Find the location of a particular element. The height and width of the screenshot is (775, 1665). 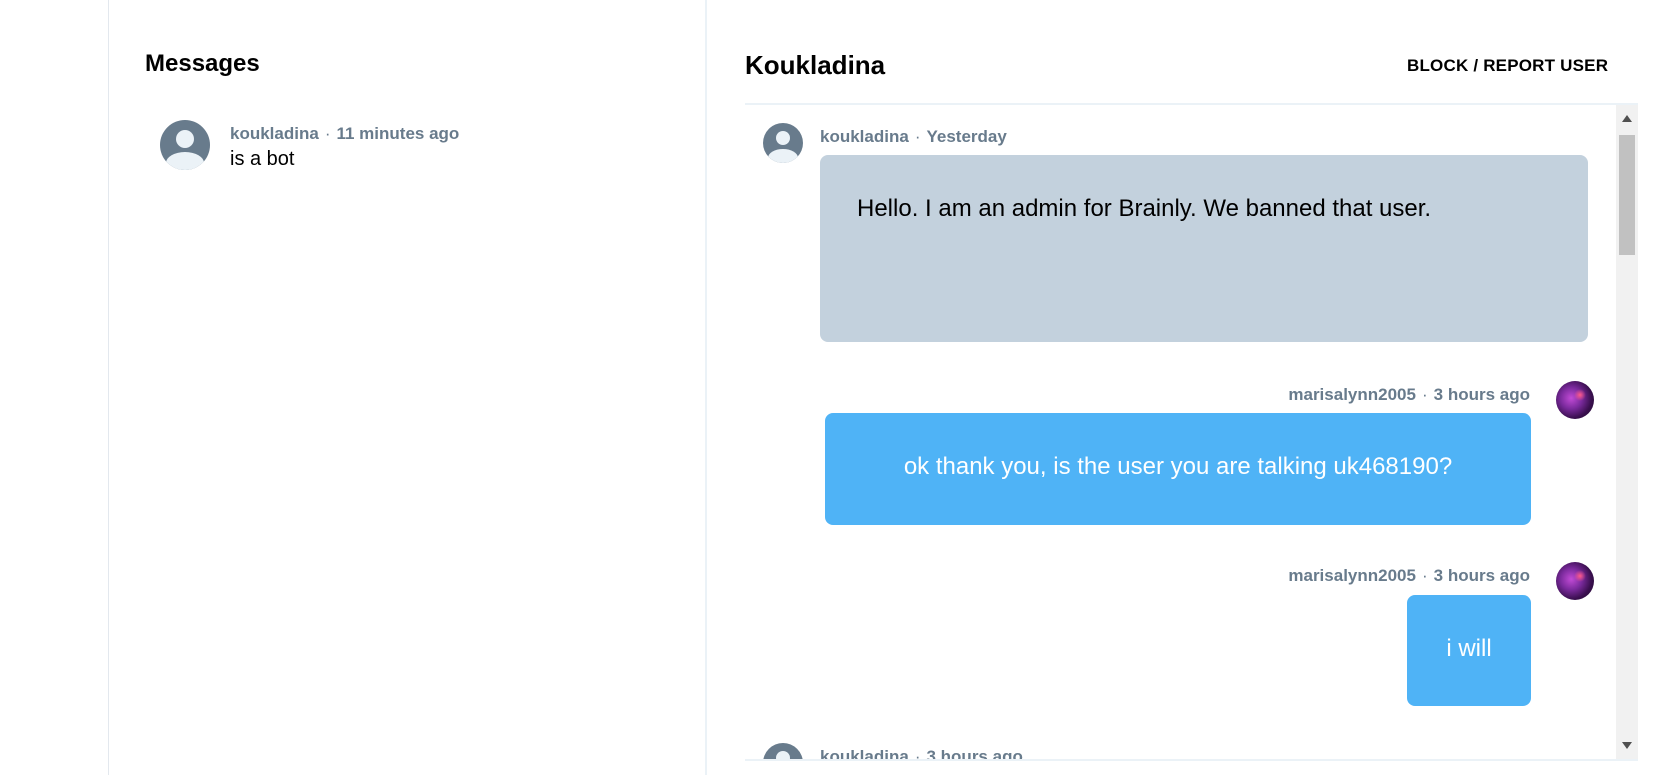

conversation-username: koukladina is located at coordinates (274, 133).